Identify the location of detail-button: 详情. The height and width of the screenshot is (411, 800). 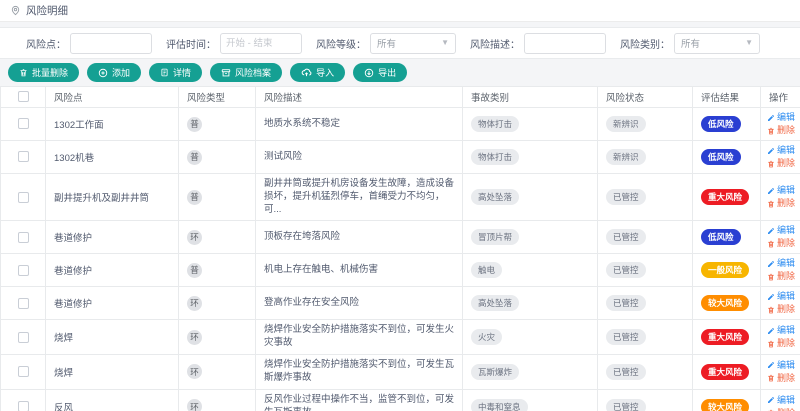
(176, 72).